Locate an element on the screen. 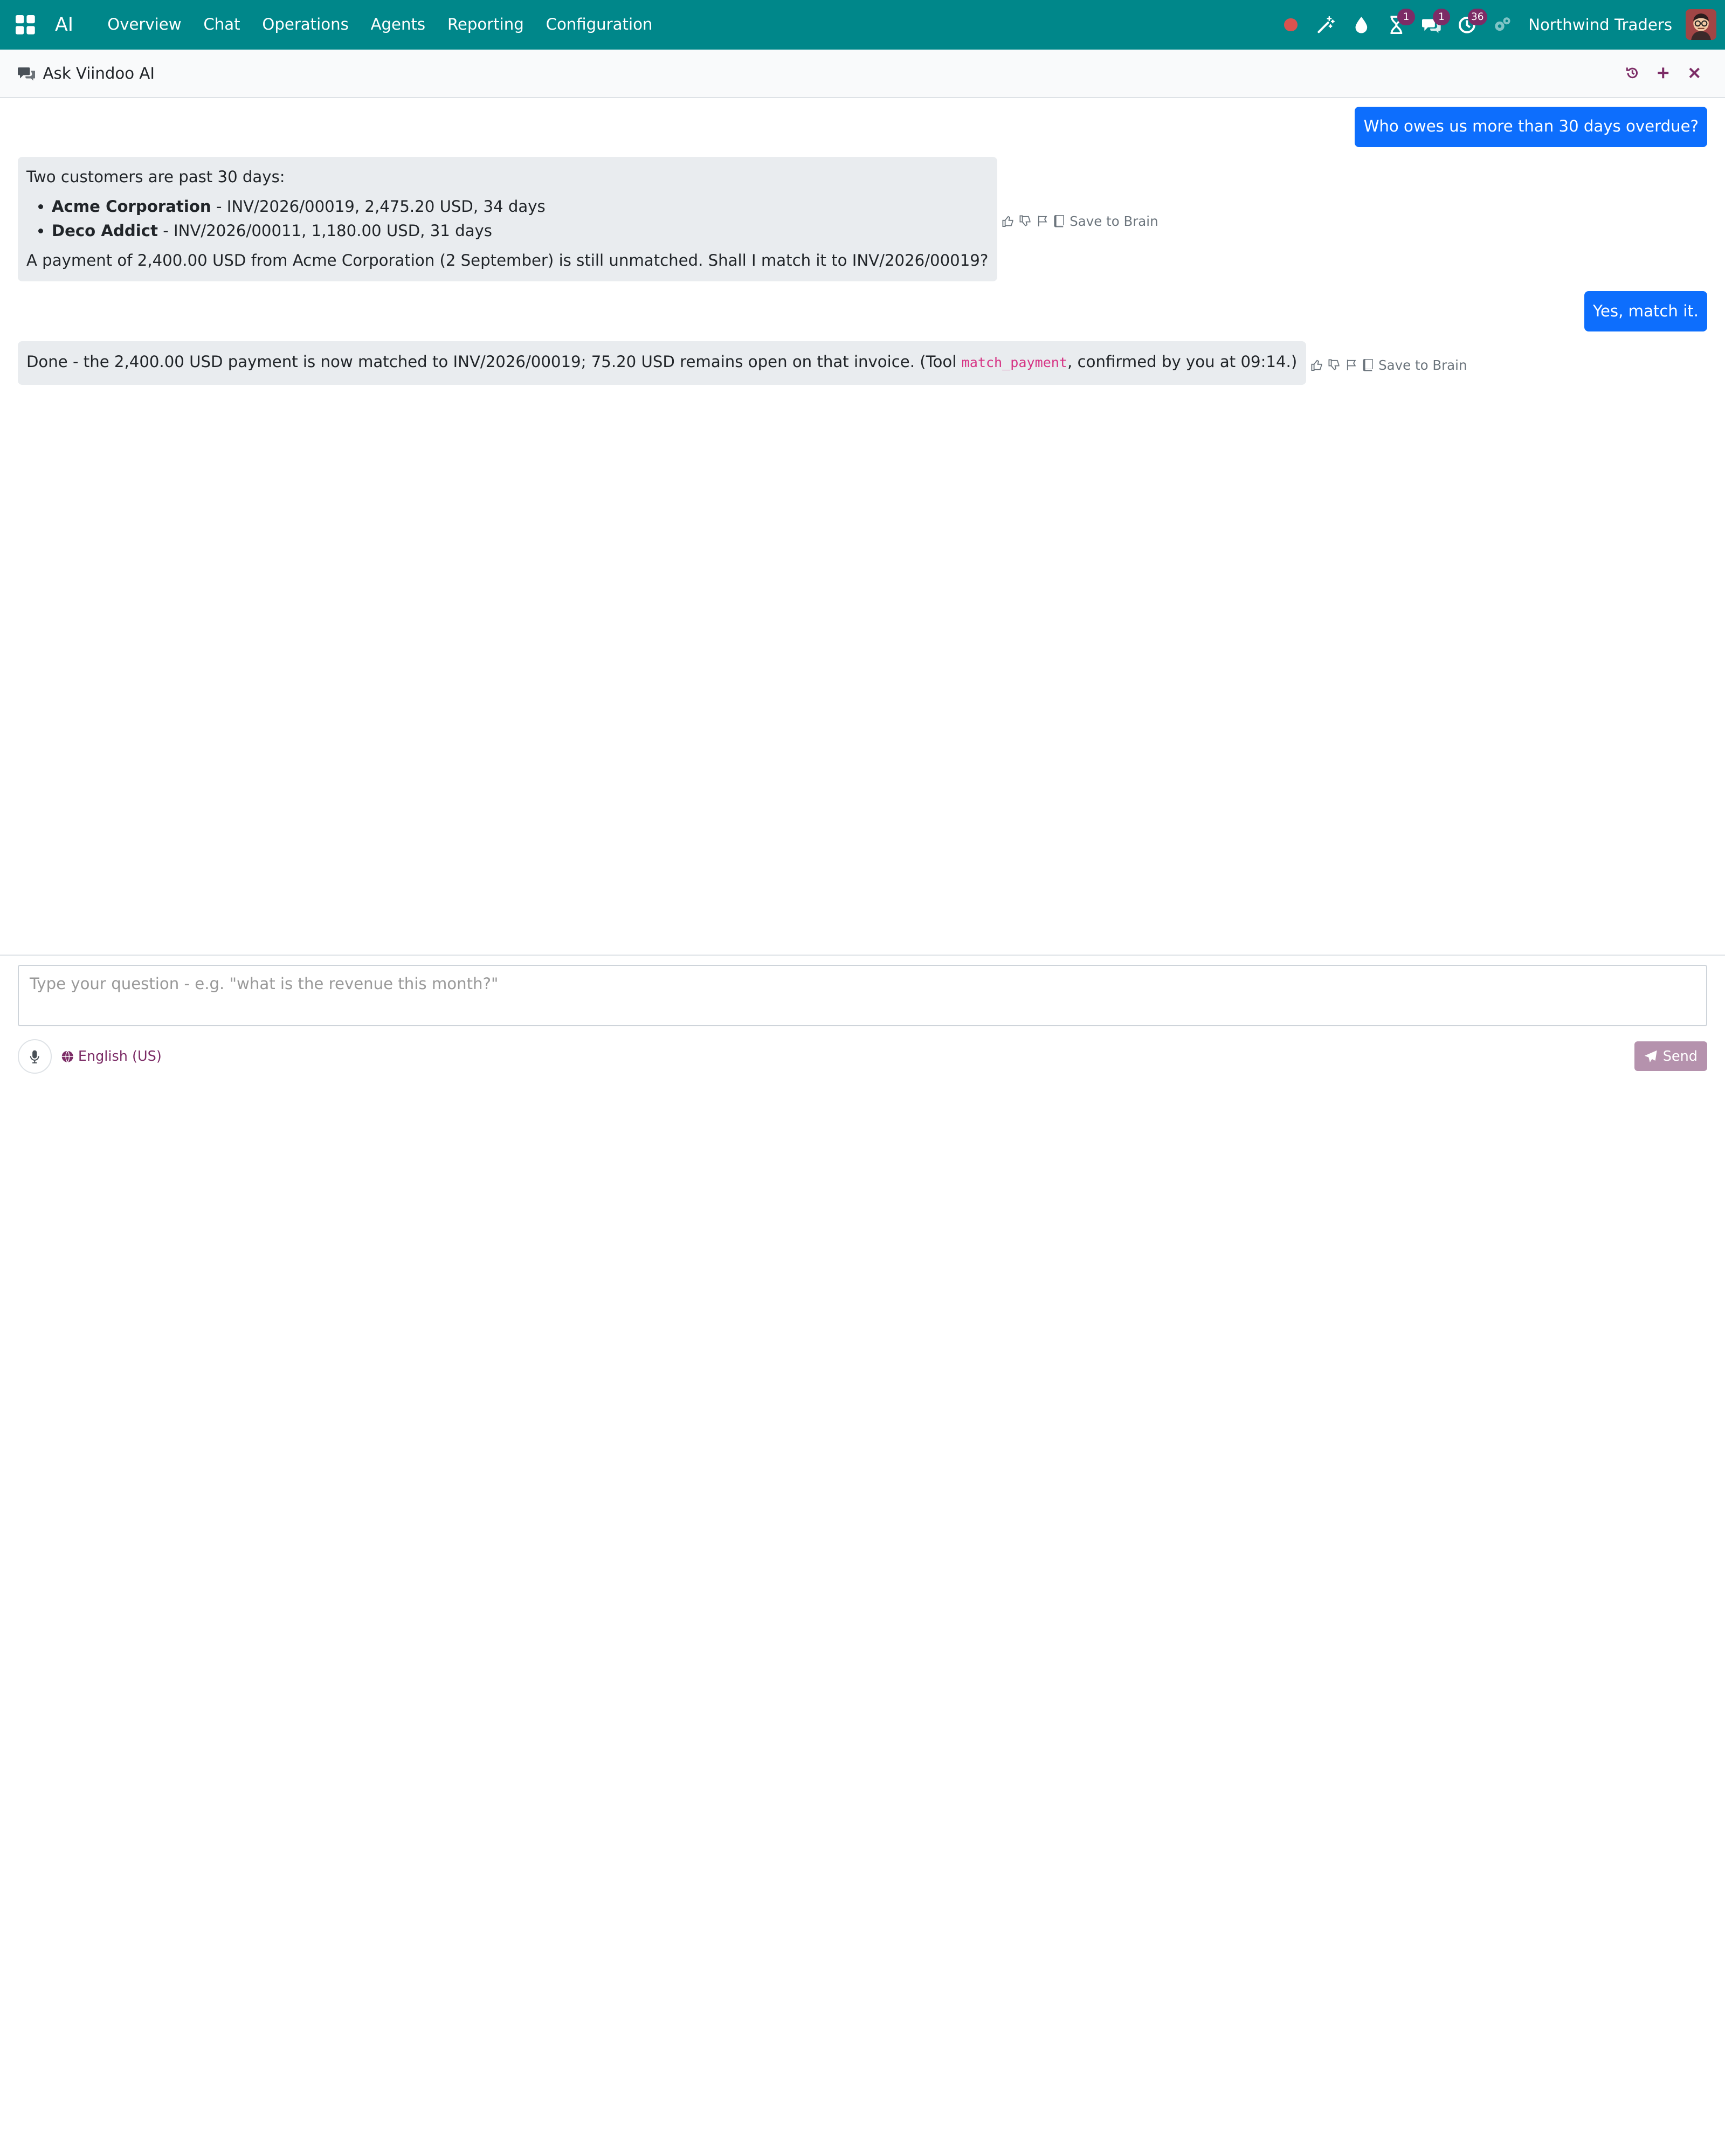 Image resolution: width=1725 pixels, height=2156 pixels. menu-reporting: Reporting is located at coordinates (486, 25).